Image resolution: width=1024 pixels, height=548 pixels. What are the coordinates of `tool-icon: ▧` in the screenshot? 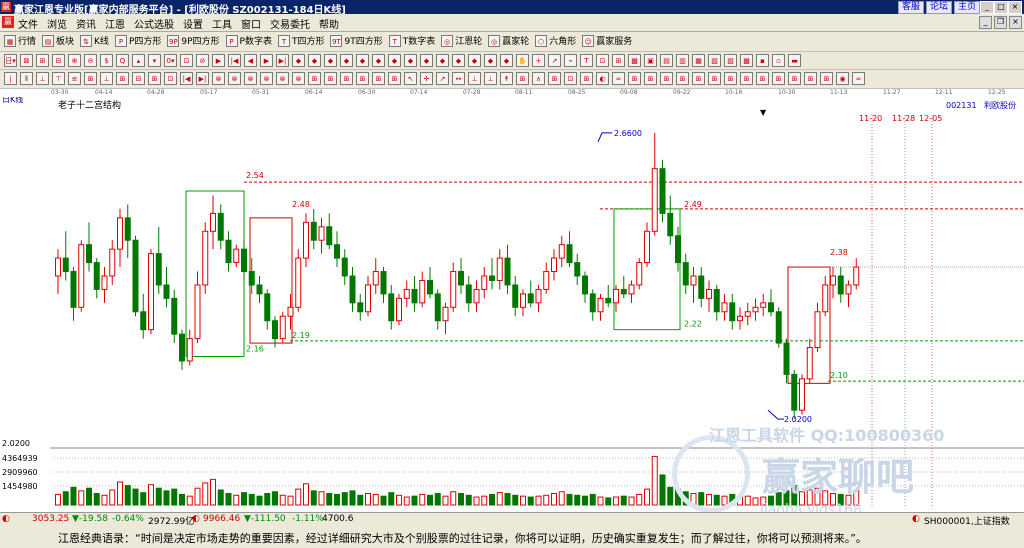 It's located at (714, 60).